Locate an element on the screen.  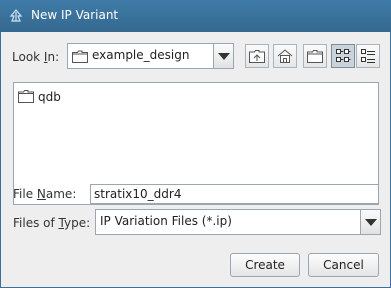
file-name-label: File Name: is located at coordinates (45, 194).